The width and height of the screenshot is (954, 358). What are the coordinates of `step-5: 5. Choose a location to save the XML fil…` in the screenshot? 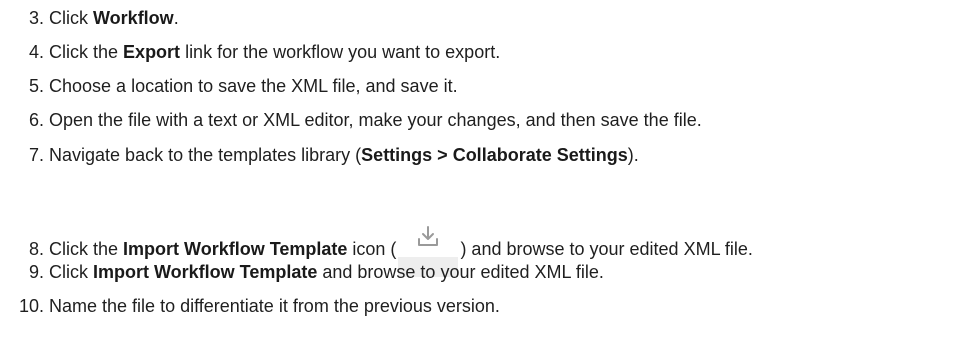 It's located at (240, 86).